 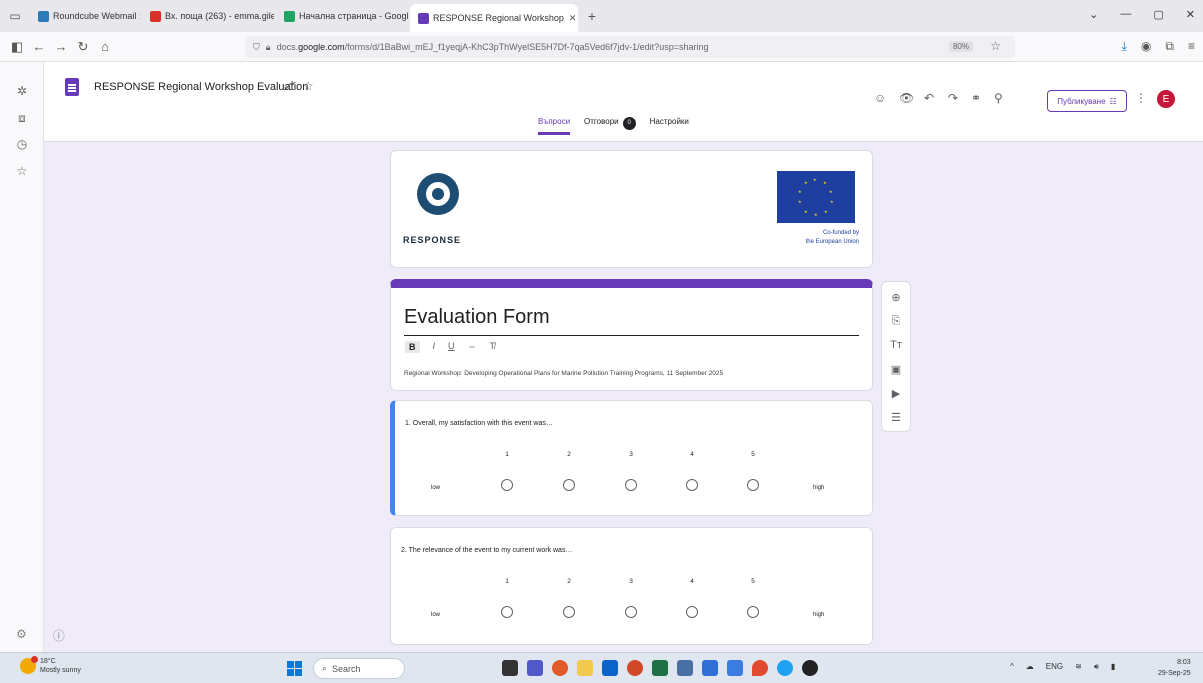 What do you see at coordinates (268, 46) in the screenshot?
I see `lock-icon: 🔒︎` at bounding box center [268, 46].